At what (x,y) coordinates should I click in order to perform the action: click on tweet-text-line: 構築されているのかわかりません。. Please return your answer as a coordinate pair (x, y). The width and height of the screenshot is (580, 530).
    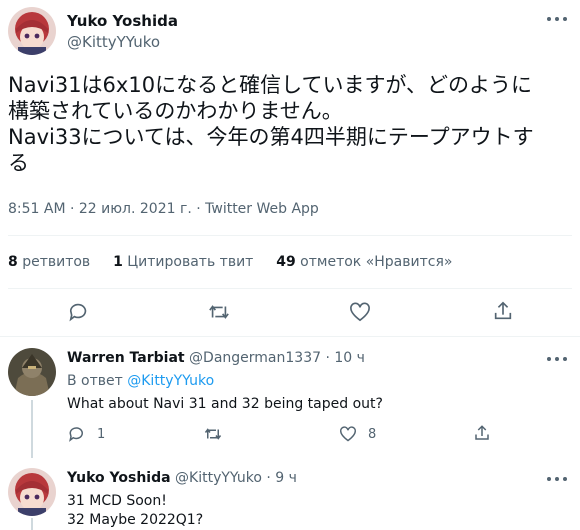
    Looking at the image, I should click on (175, 111).